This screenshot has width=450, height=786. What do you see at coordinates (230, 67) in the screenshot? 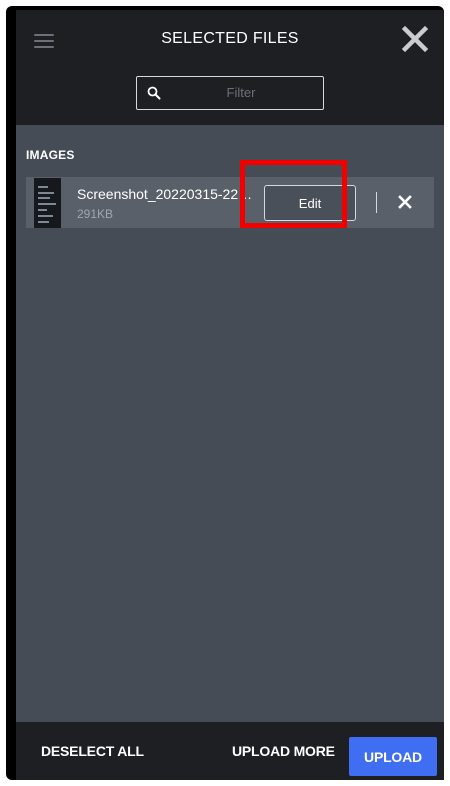
I see `header: SELECTED FILES` at bounding box center [230, 67].